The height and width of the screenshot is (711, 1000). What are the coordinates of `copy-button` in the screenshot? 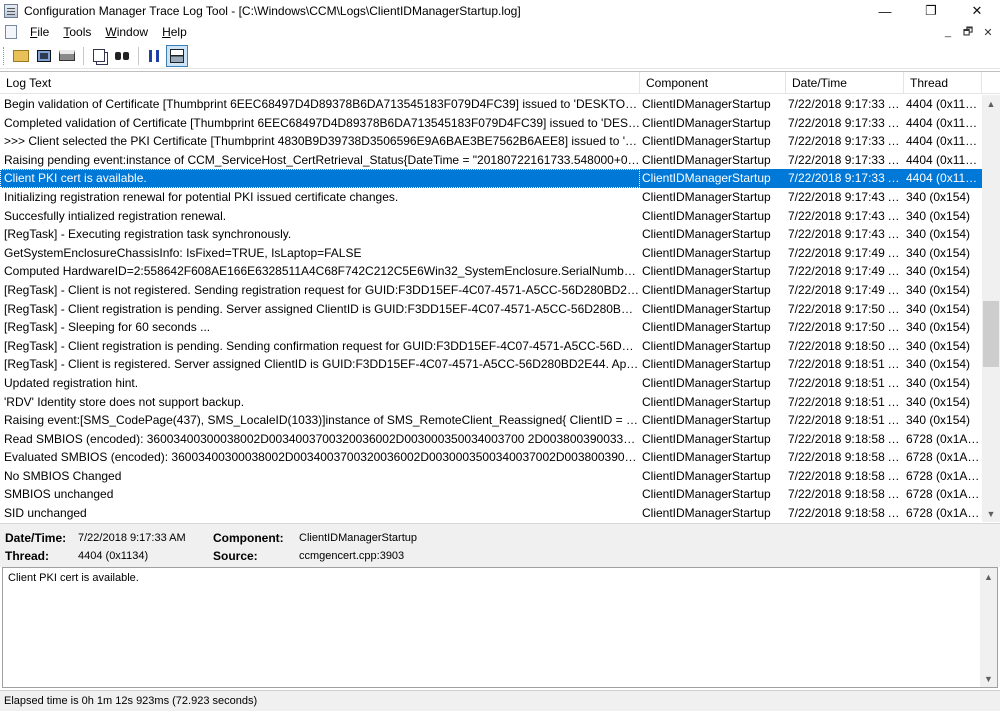 It's located at (99, 56).